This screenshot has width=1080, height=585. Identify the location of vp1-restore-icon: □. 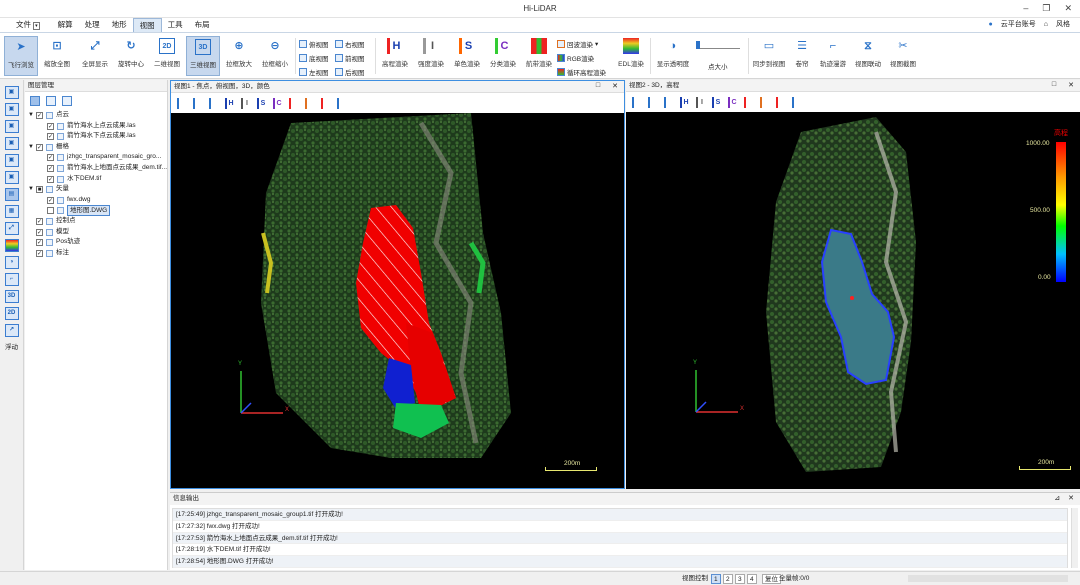
(598, 86).